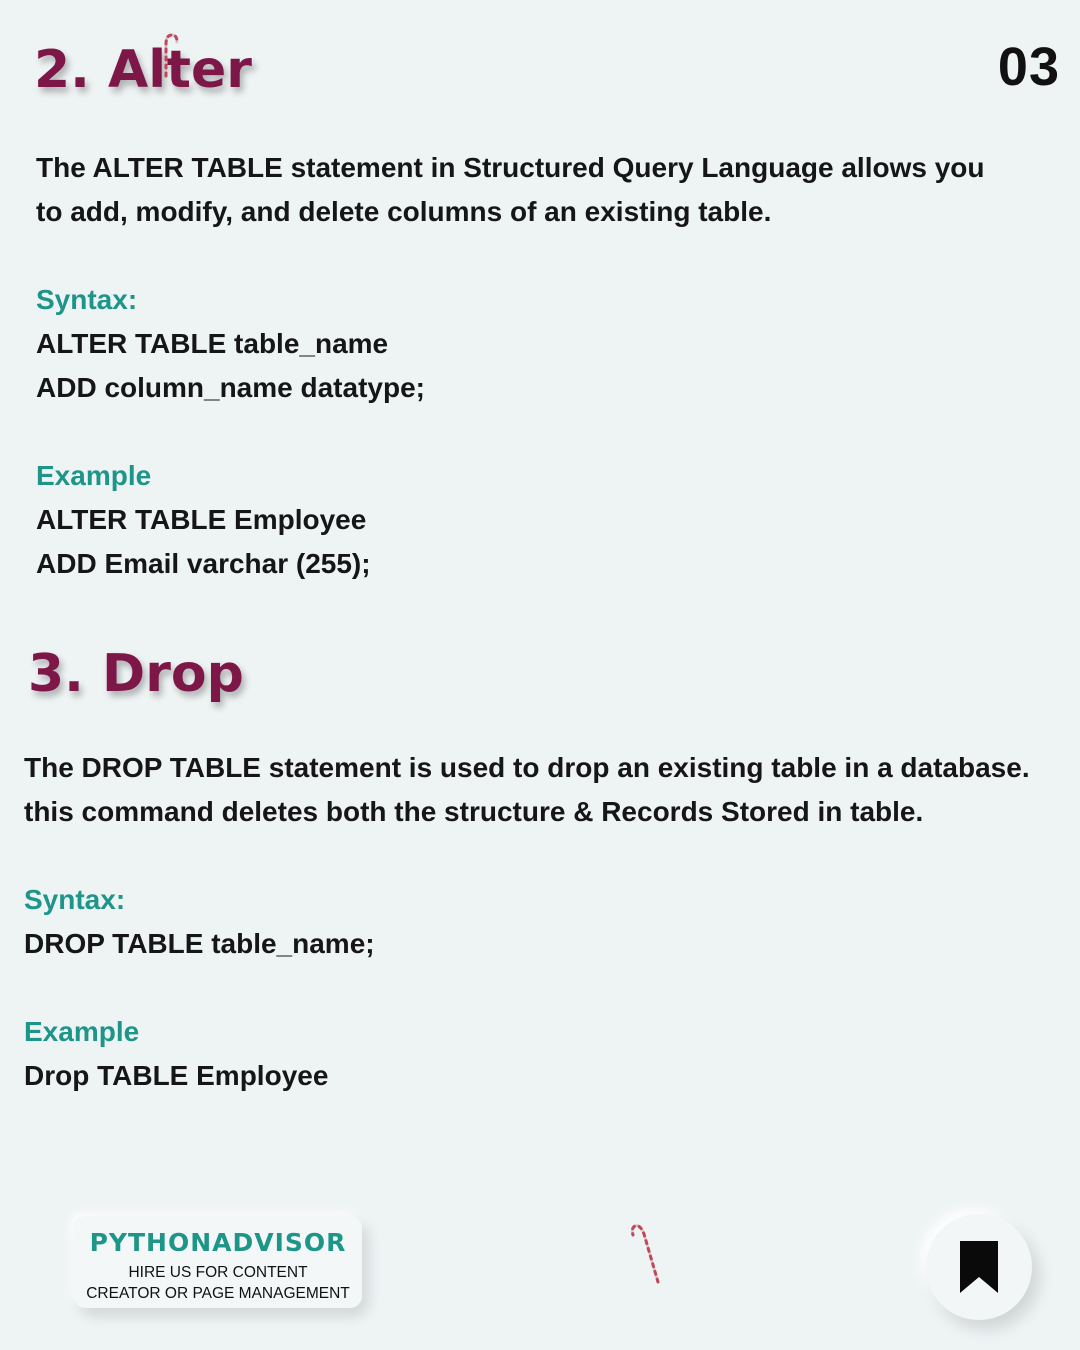 This screenshot has width=1080, height=1350. Describe the element at coordinates (176, 1075) in the screenshot. I see `drop-example-line: Drop TABLE Employee` at that location.